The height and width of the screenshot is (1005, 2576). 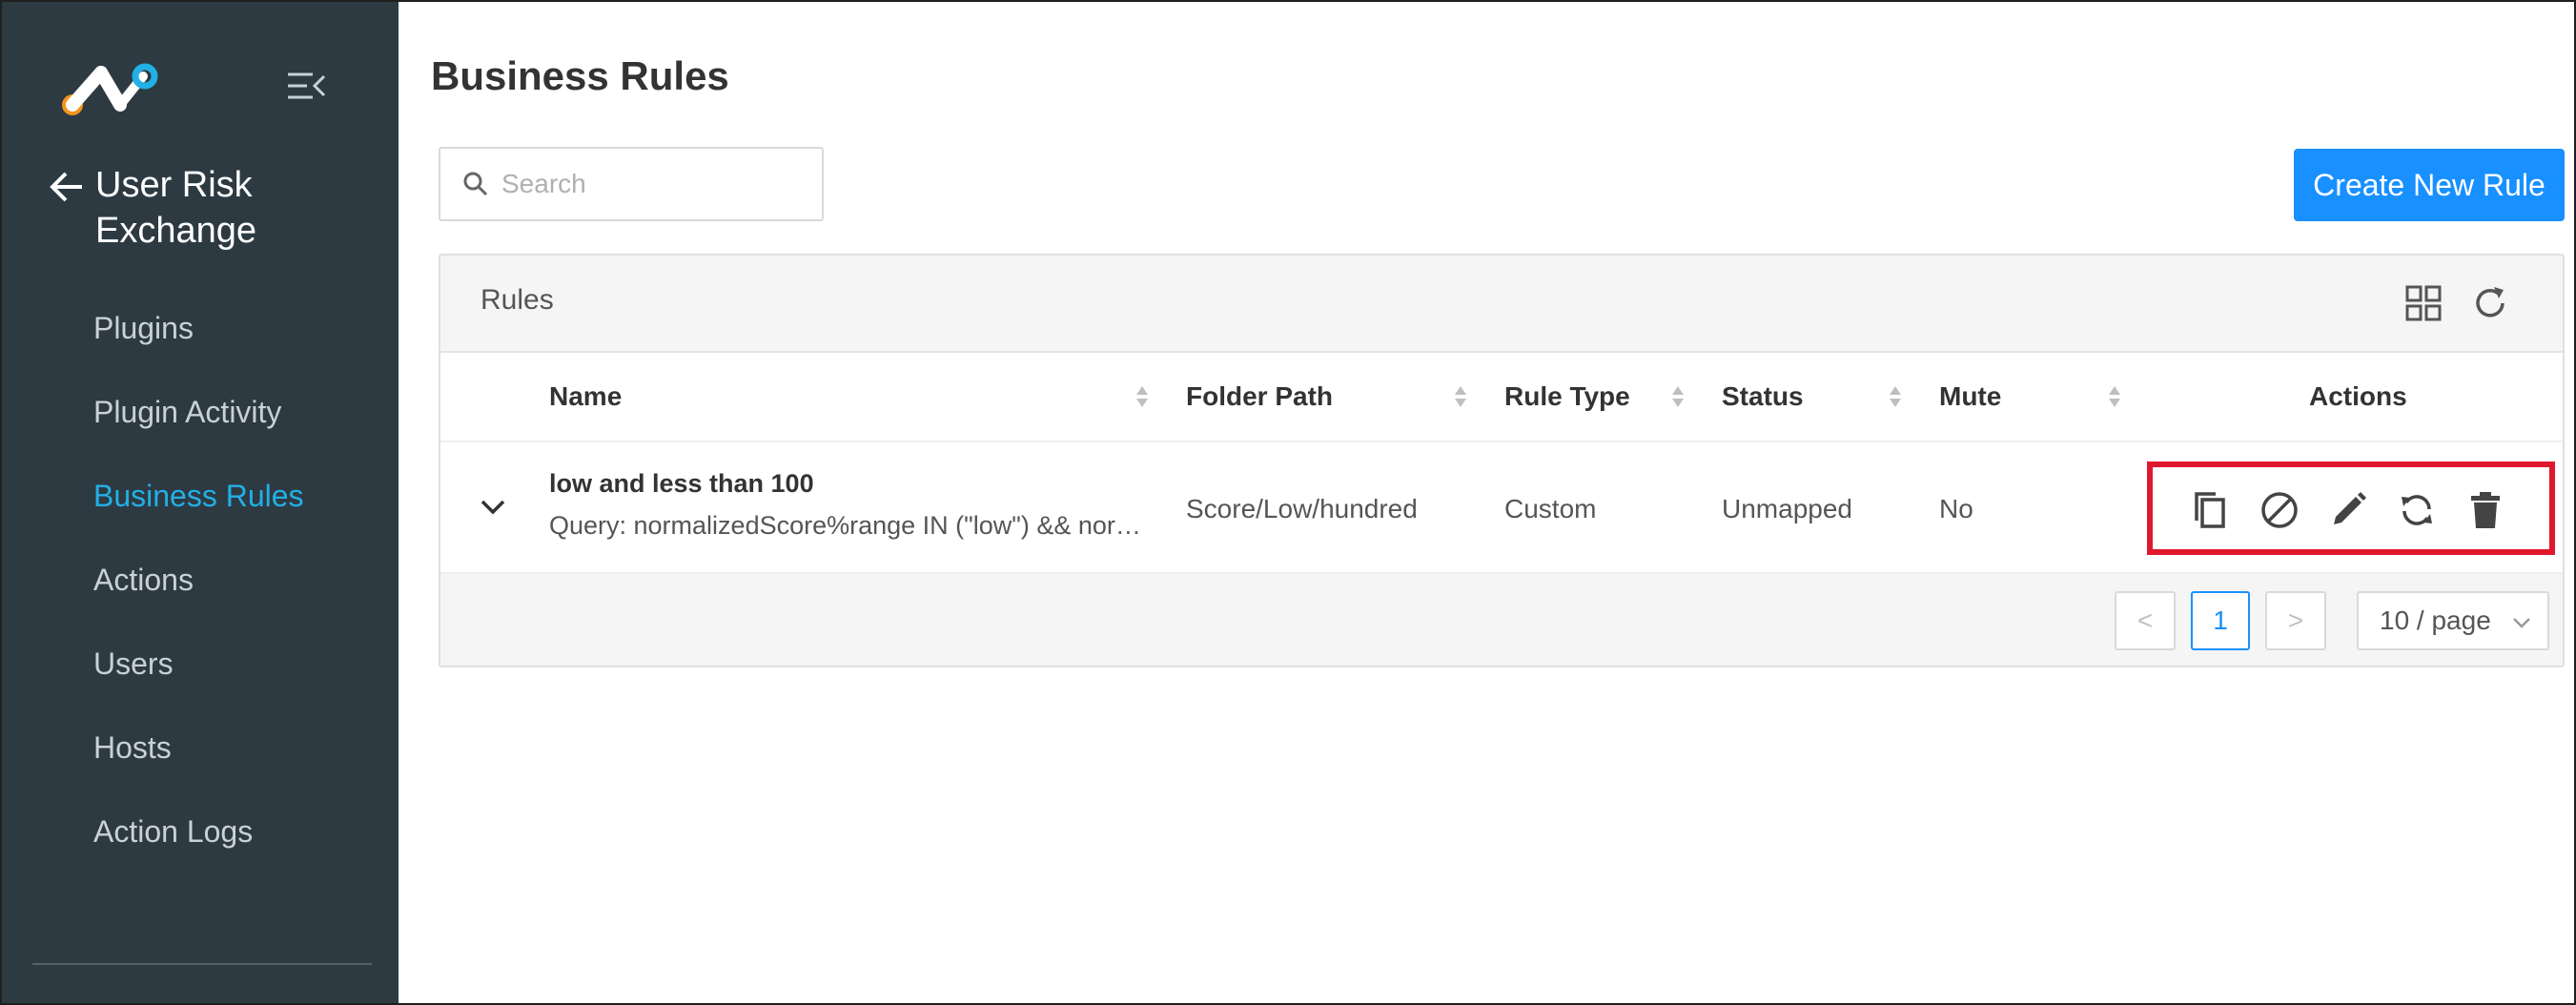 I want to click on chevron-down-icon, so click(x=2521, y=623).